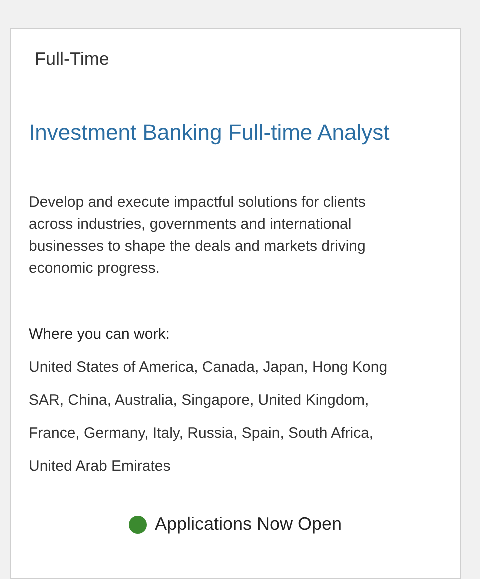 The width and height of the screenshot is (480, 579). I want to click on job-description: Develop and execute impactful solutions for clients across industries, governments and international businesses to shape the deals and markets driving economic progress., so click(198, 236).